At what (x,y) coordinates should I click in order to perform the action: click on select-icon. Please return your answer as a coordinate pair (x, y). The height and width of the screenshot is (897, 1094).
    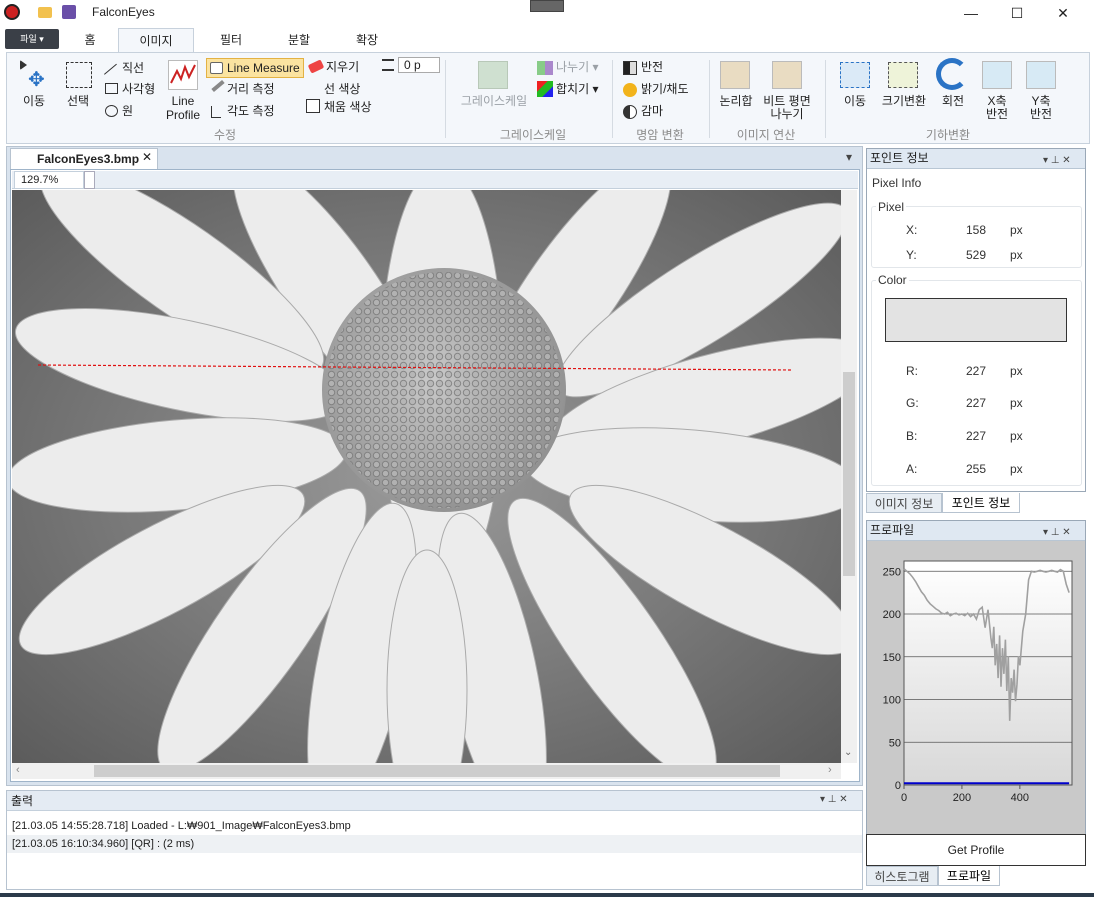
    Looking at the image, I should click on (79, 75).